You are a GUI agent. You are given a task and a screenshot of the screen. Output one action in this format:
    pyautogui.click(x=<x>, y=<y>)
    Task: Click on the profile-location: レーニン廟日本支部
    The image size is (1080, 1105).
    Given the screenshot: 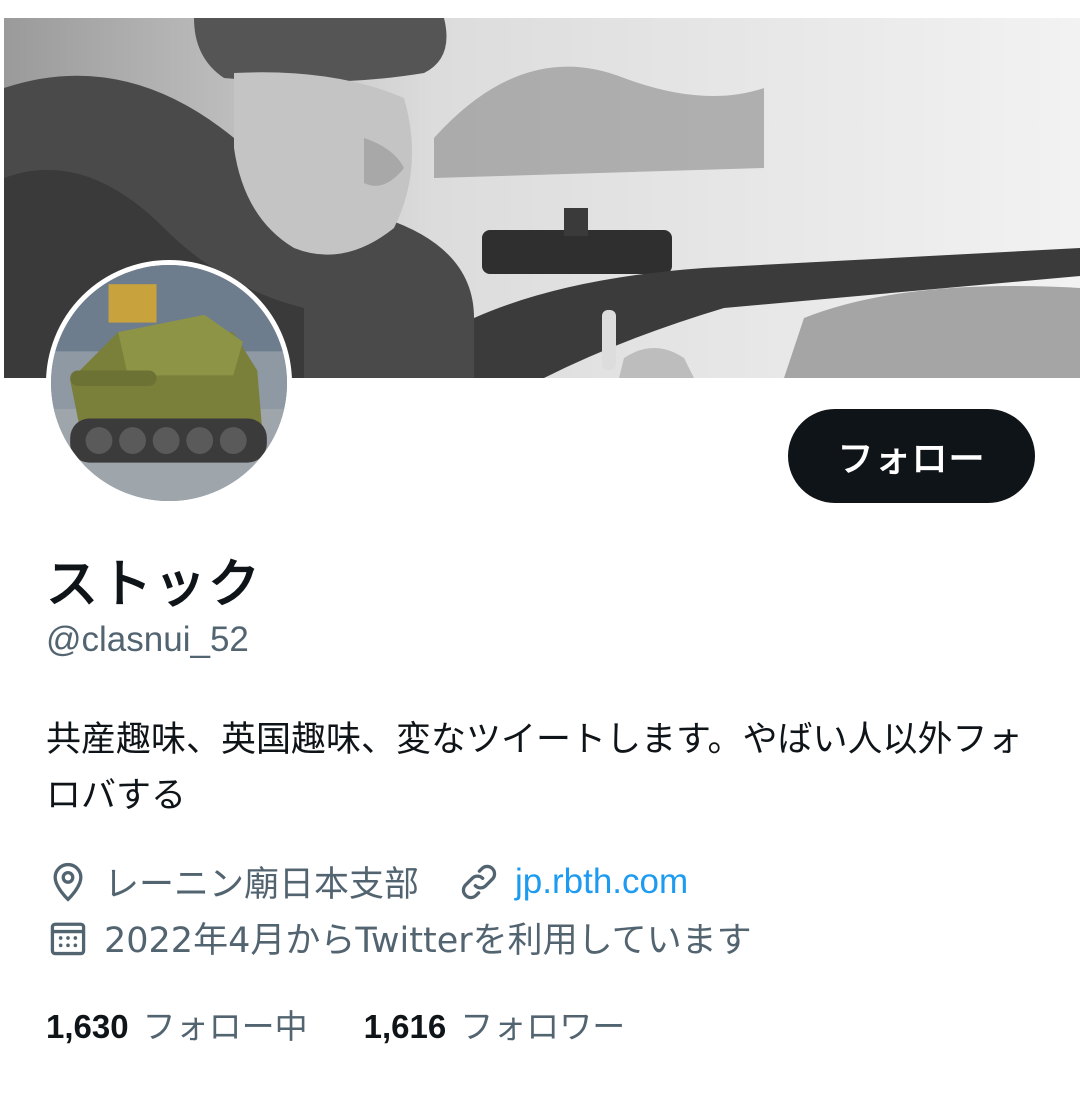 What is the action you would take?
    pyautogui.click(x=262, y=885)
    